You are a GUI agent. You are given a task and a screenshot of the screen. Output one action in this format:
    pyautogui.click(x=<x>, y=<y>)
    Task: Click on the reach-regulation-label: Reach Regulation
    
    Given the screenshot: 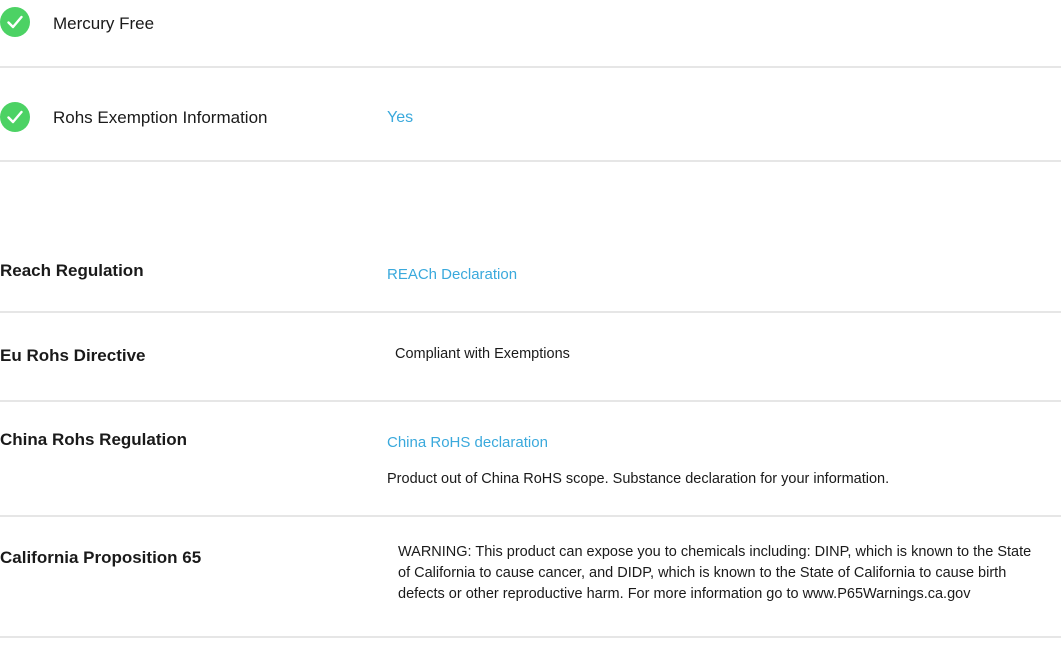 What is the action you would take?
    pyautogui.click(x=72, y=270)
    